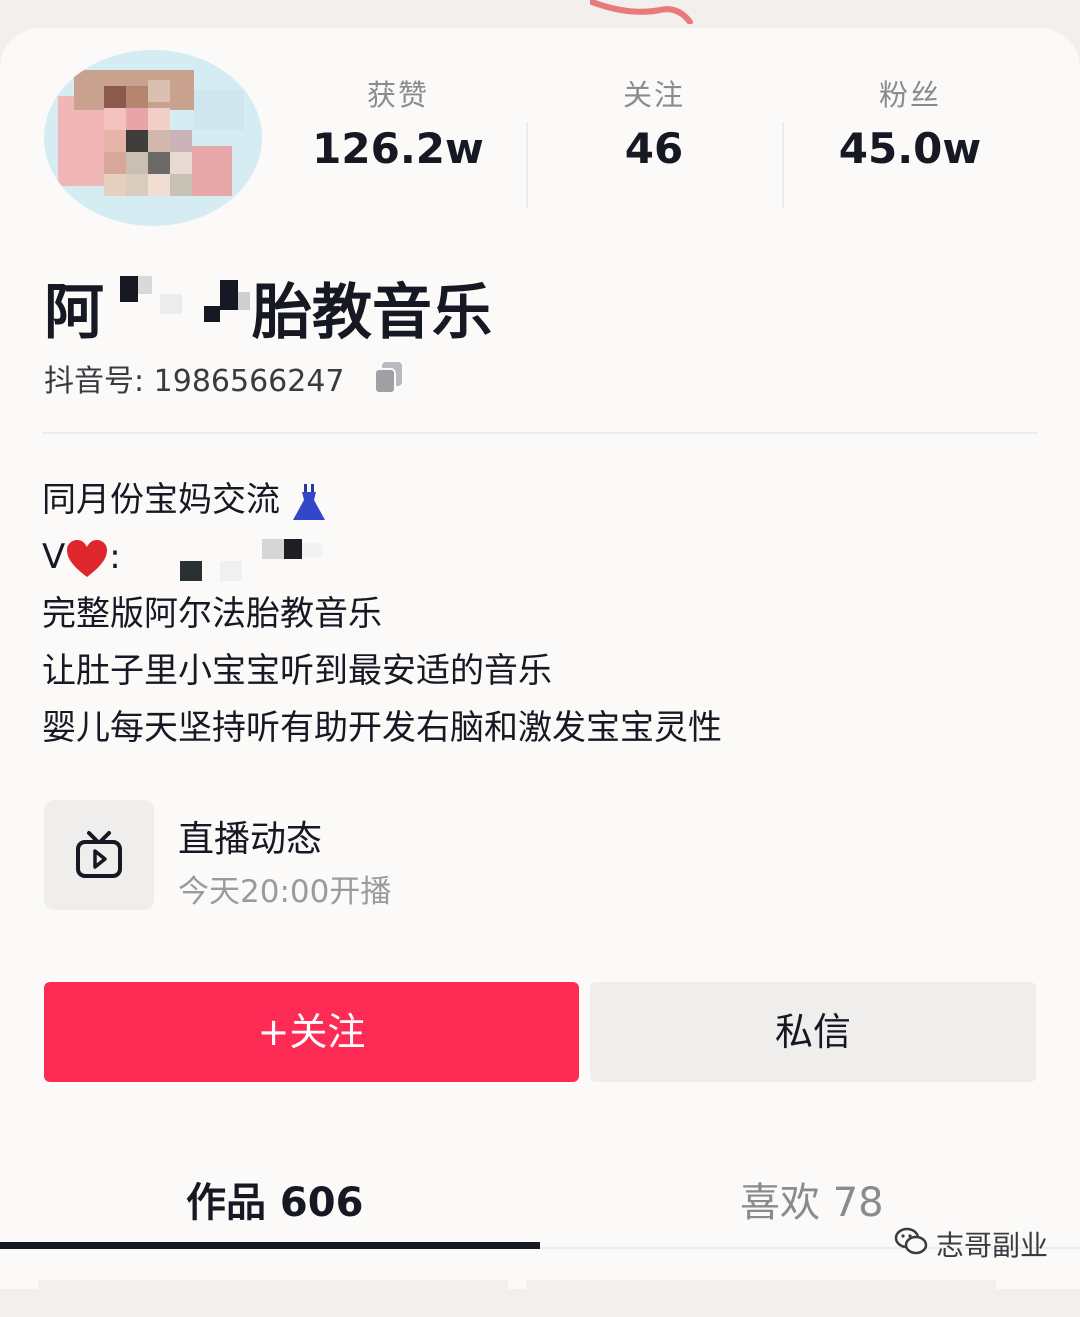 The image size is (1080, 1317). Describe the element at coordinates (641, 12) in the screenshot. I see `top-scribble-decoration` at that location.